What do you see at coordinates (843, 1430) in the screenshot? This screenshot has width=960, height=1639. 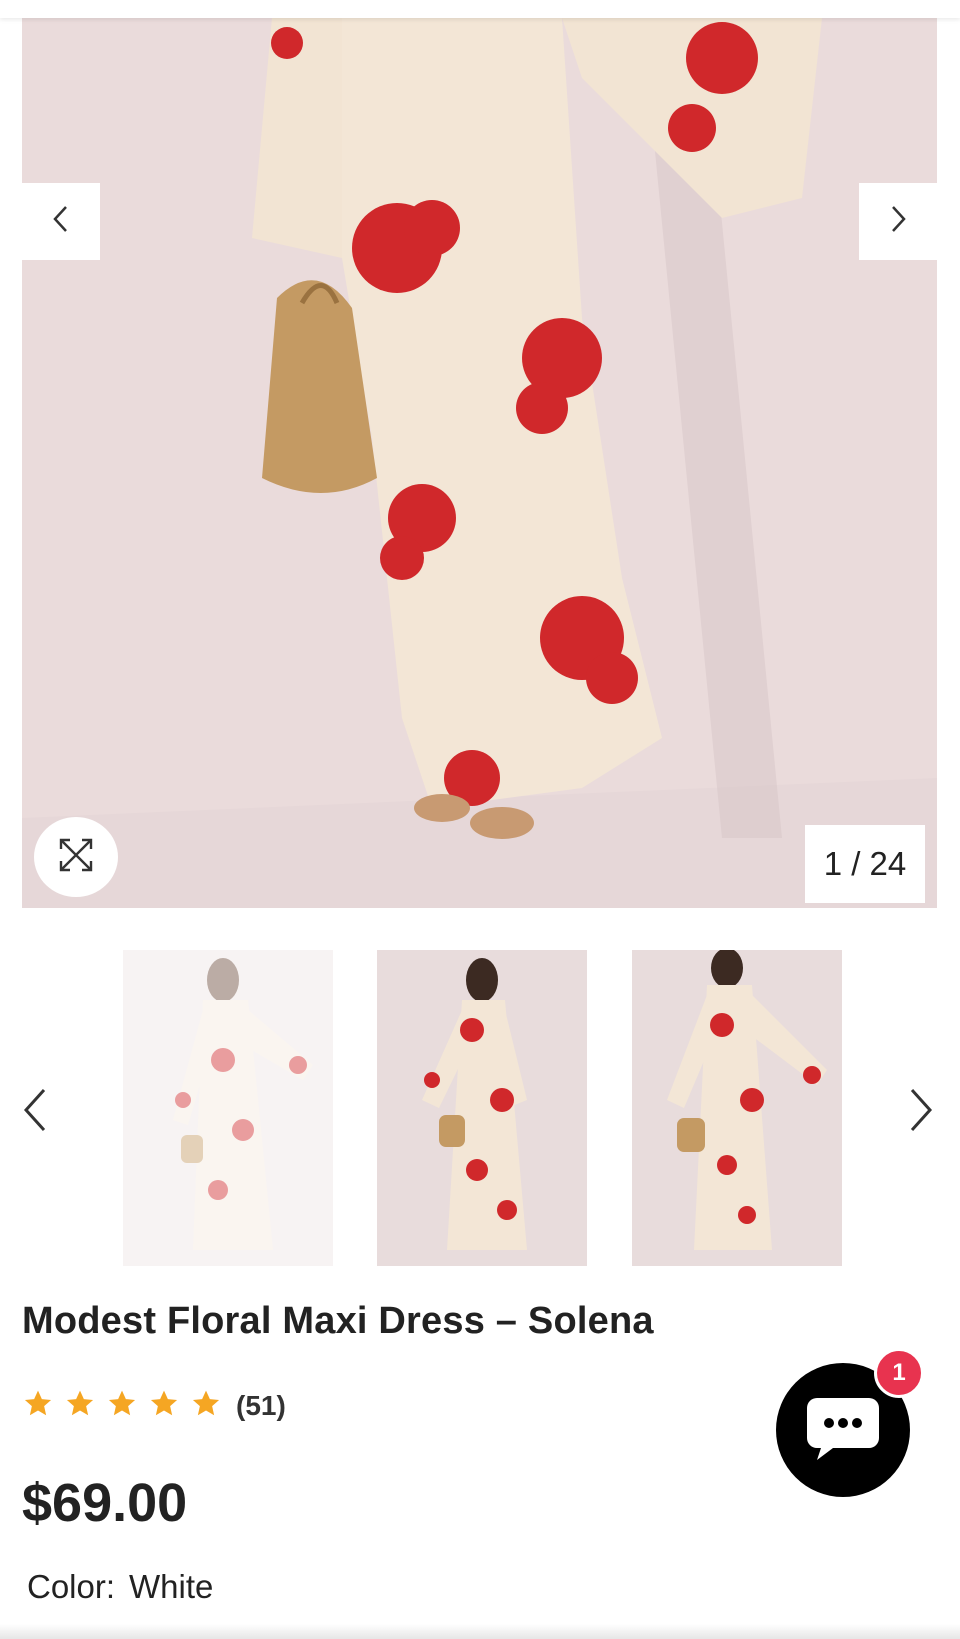 I see `chat-bubble-icon` at bounding box center [843, 1430].